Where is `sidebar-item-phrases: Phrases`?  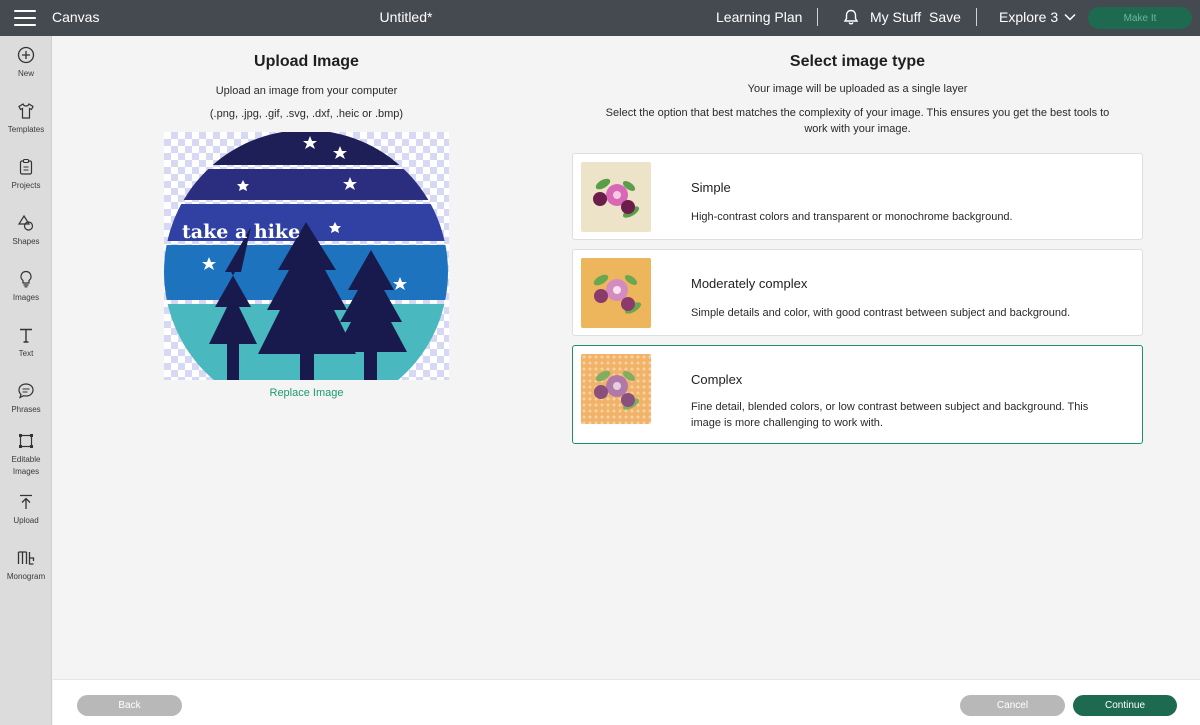 sidebar-item-phrases: Phrases is located at coordinates (26, 399).